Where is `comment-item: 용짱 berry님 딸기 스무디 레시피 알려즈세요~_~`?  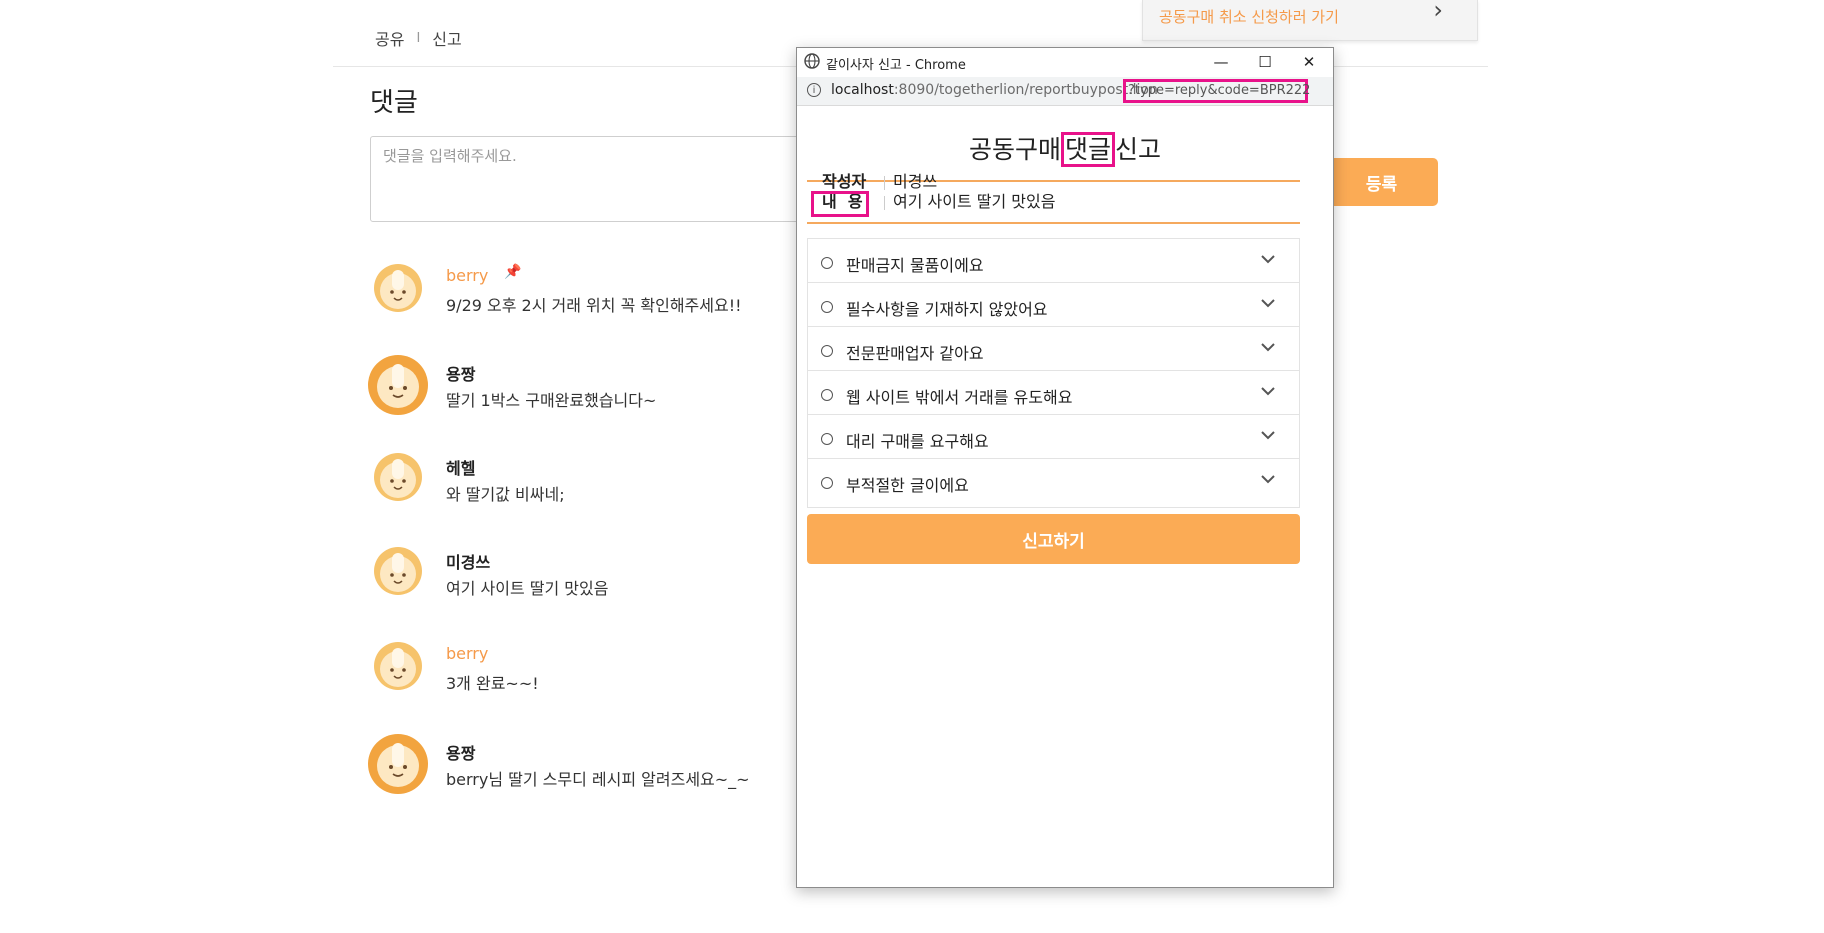 comment-item: 용짱 berry님 딸기 스무디 레시피 알려즈세요~_~ is located at coordinates (600, 770).